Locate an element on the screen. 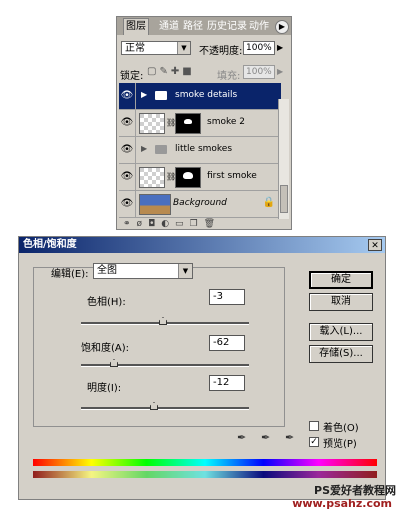 This screenshot has height=512, width=400. layer-row-first-smoke: 👁 ⛓ first smoke is located at coordinates (200, 177).